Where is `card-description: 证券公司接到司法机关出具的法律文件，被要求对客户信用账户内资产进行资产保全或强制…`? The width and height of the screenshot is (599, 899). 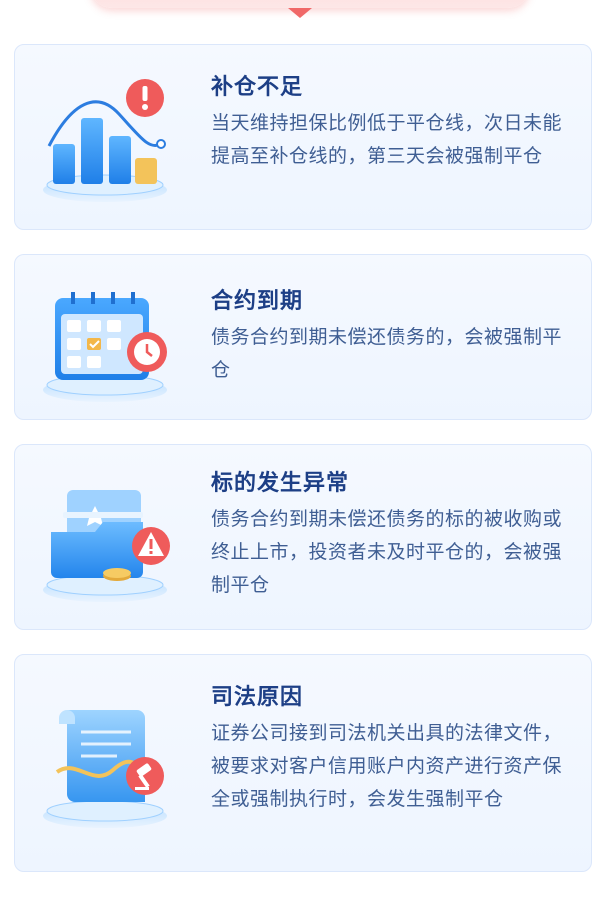
card-description: 证券公司接到司法机关出具的法律文件，被要求对客户信用账户内资产进行资产保全或强制… is located at coordinates (387, 766).